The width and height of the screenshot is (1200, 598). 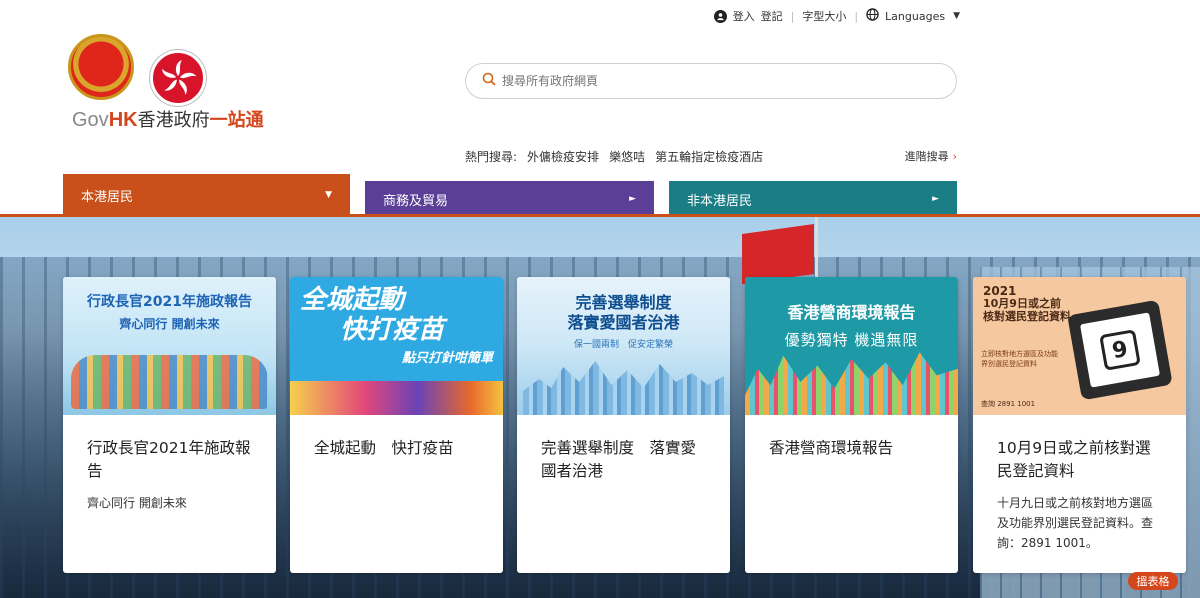 I want to click on banner-title: 落實愛國者治港, so click(x=623, y=322).